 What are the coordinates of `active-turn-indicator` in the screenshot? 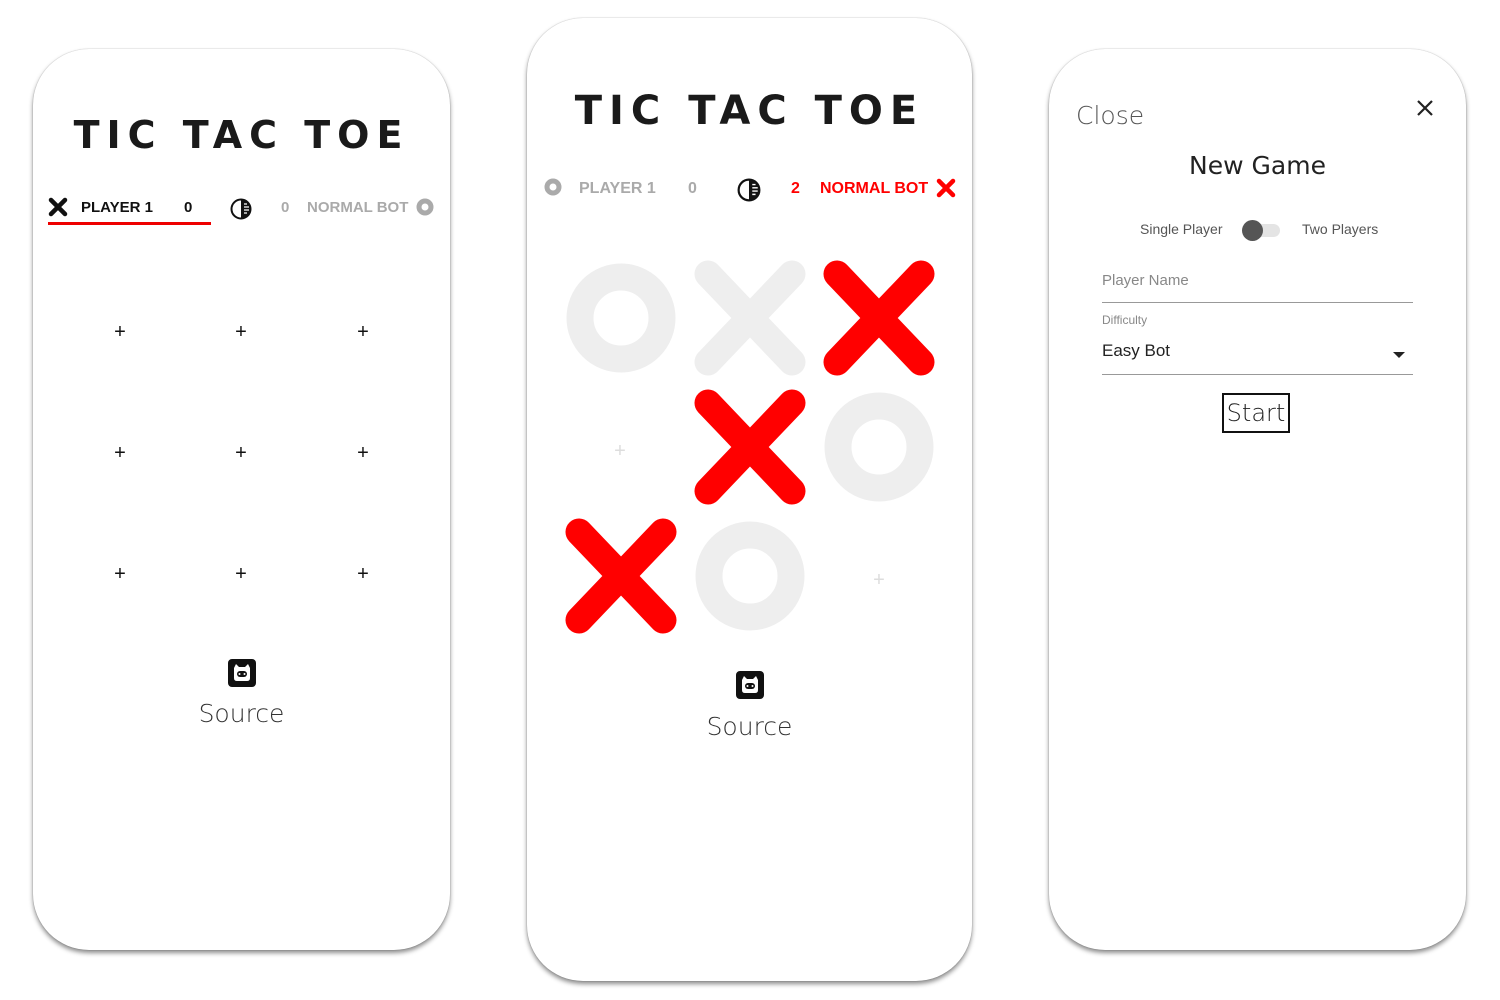 It's located at (129, 223).